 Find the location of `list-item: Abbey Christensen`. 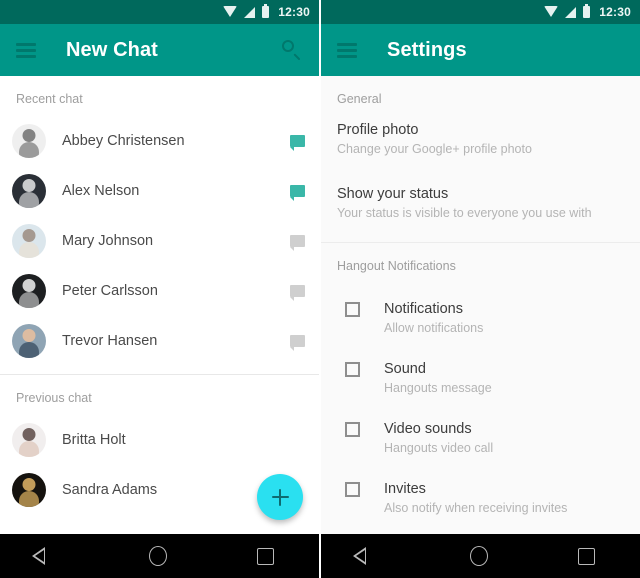

list-item: Abbey Christensen is located at coordinates (159, 141).